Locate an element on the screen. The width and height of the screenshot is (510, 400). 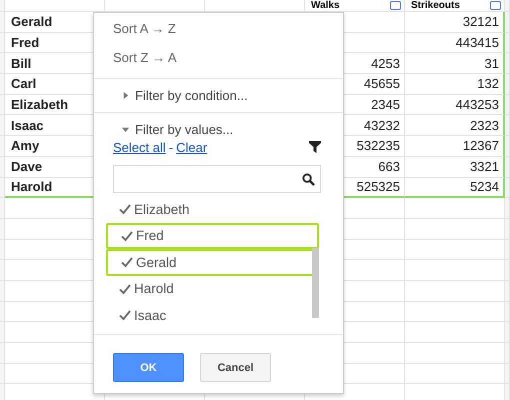
column-header-label: Walks is located at coordinates (325, 5).